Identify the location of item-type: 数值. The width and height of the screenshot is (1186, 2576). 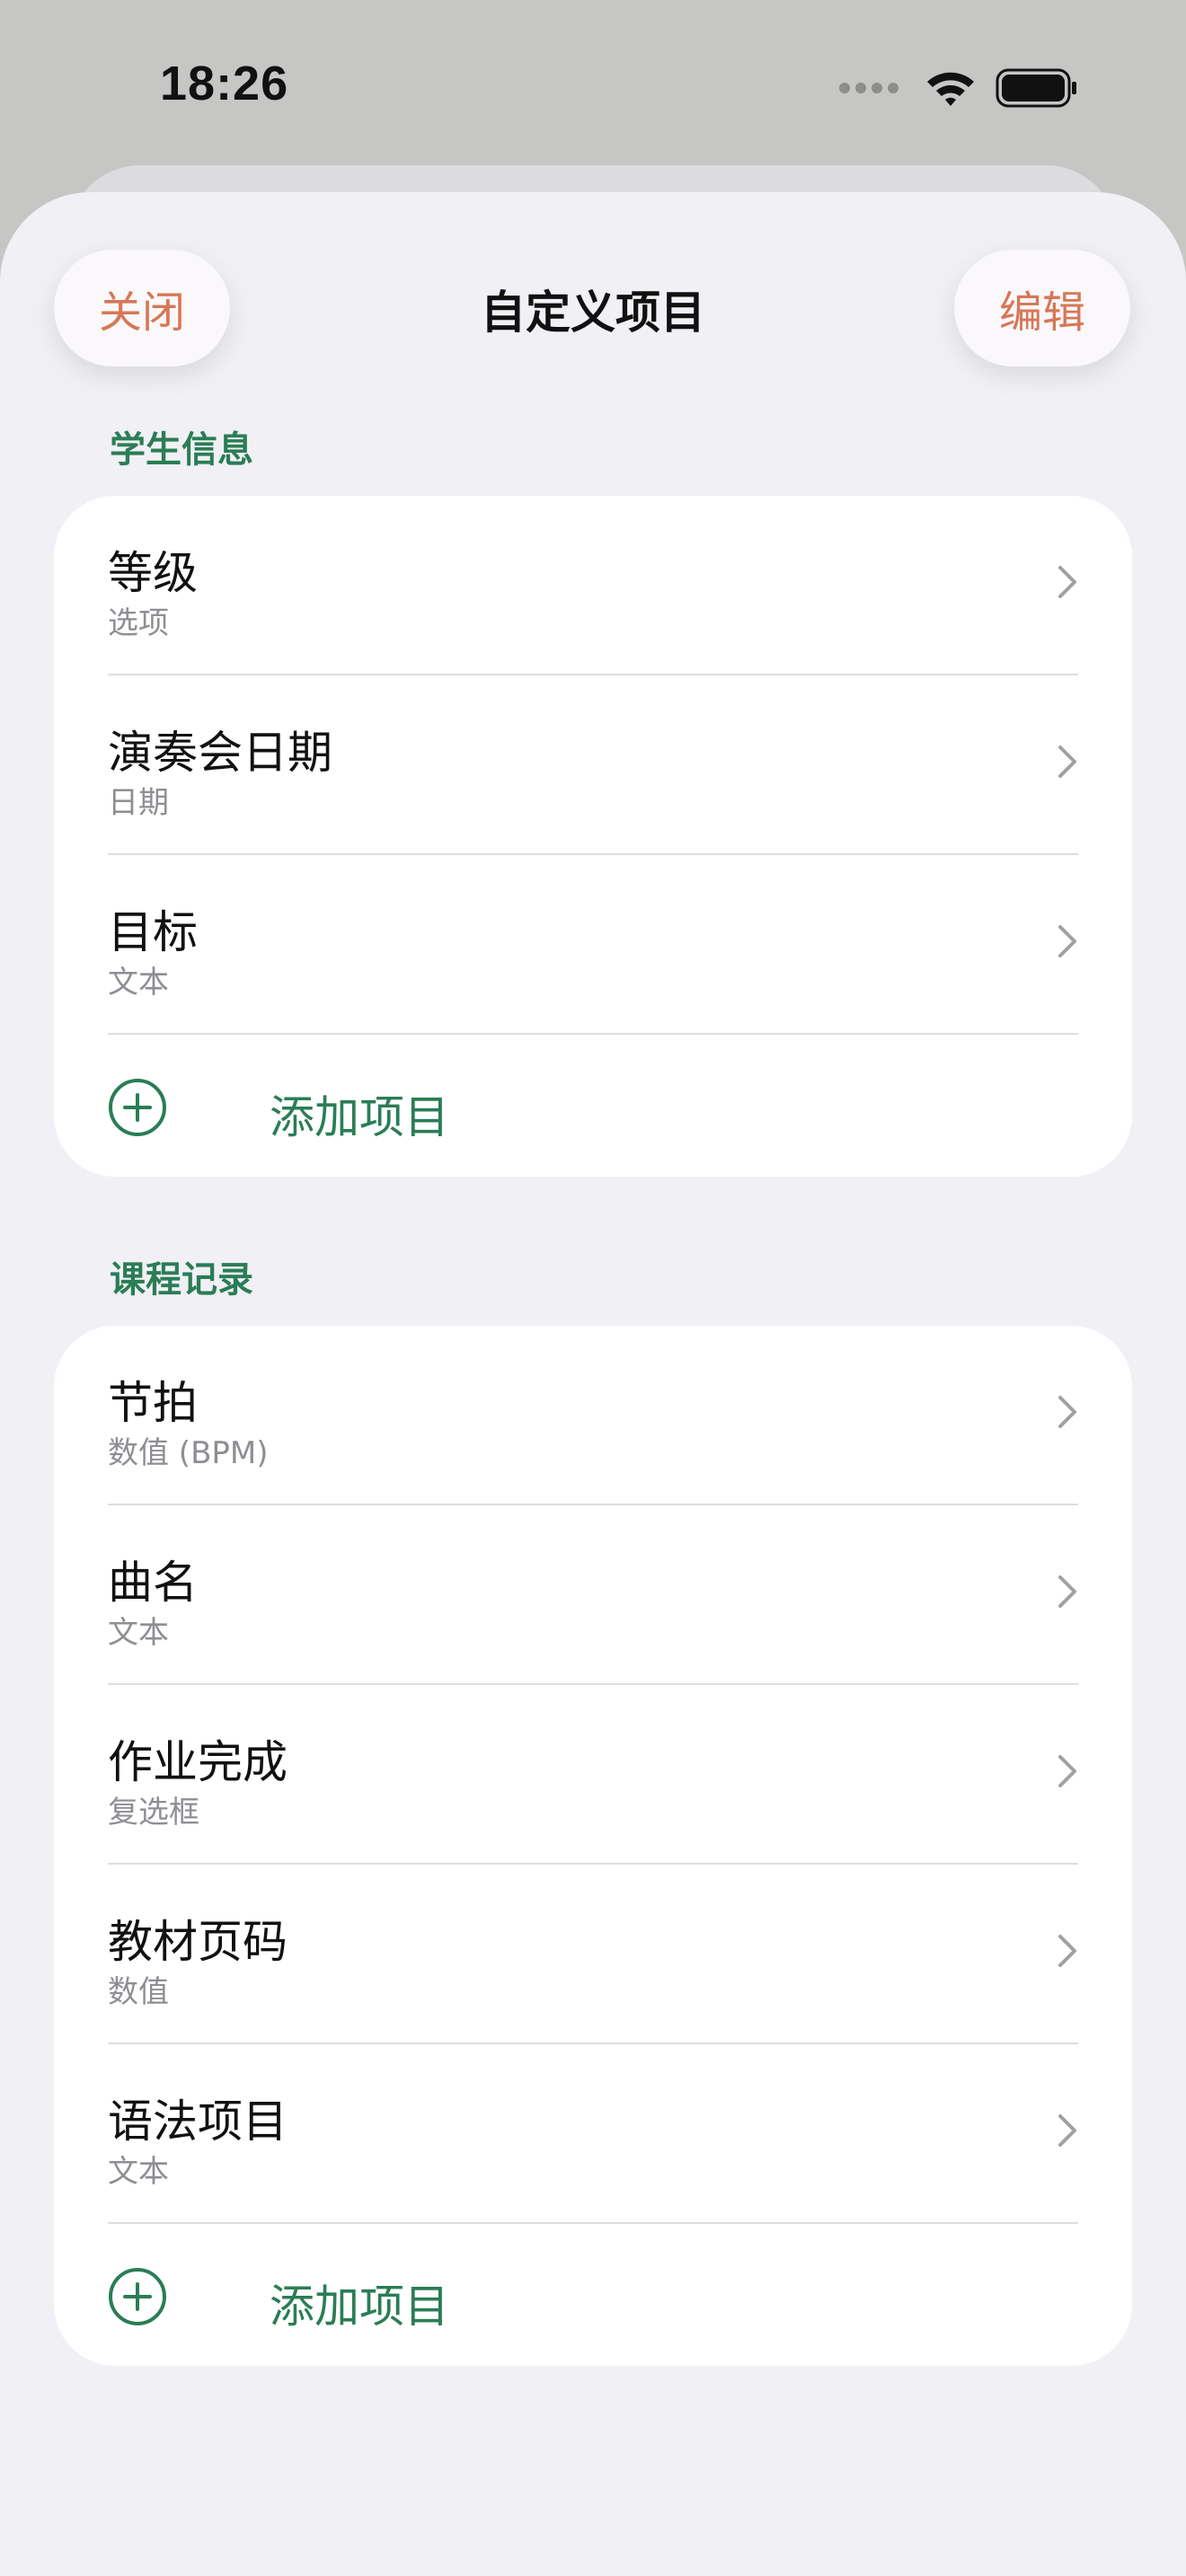
(138, 1992).